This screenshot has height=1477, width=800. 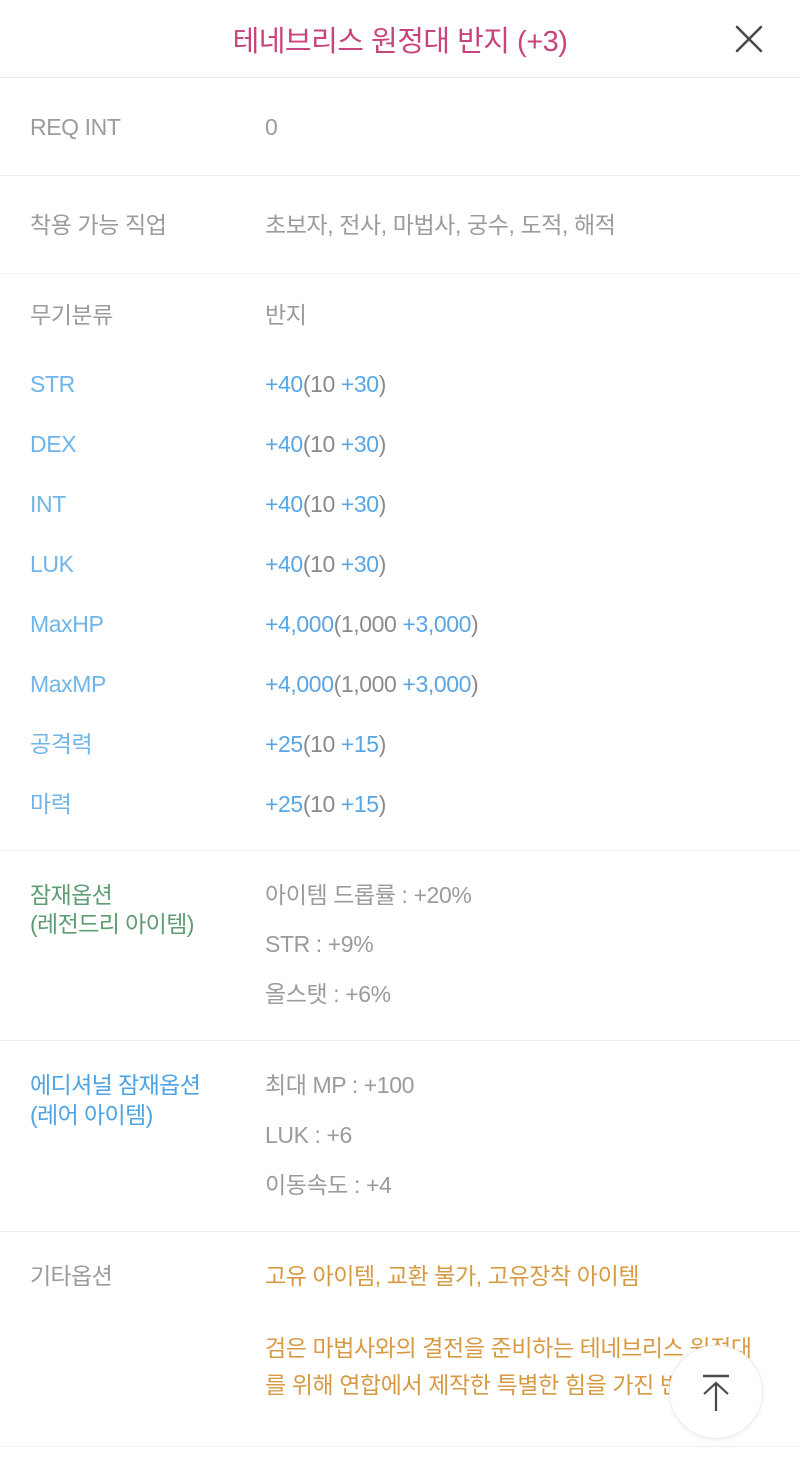 I want to click on etc-options-flags: 고유 아이템, 교환 불가, 고유장착 아이템, so click(x=452, y=1275).